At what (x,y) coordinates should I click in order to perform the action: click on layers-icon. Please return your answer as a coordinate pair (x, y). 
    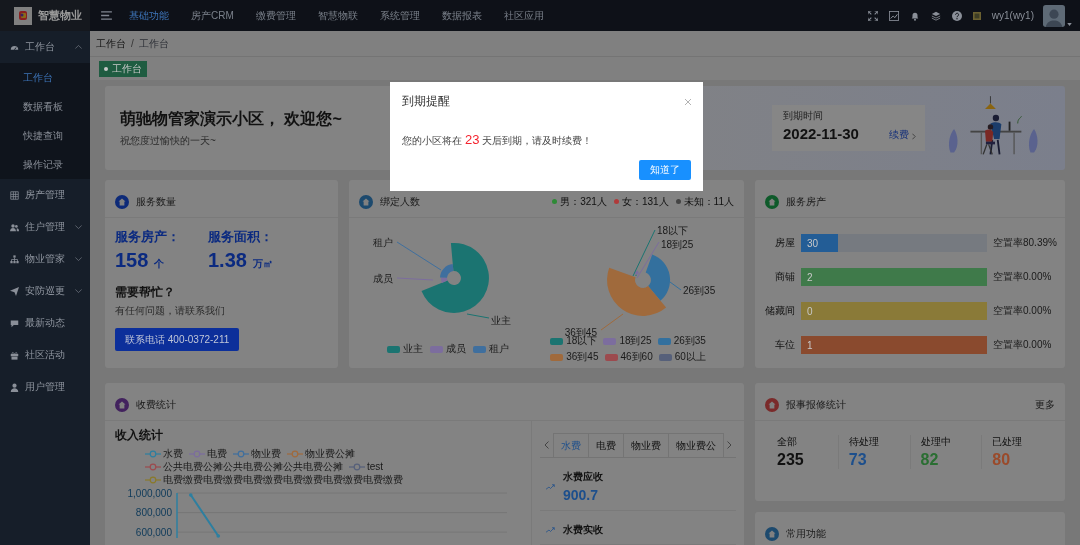
    Looking at the image, I should click on (935, 15).